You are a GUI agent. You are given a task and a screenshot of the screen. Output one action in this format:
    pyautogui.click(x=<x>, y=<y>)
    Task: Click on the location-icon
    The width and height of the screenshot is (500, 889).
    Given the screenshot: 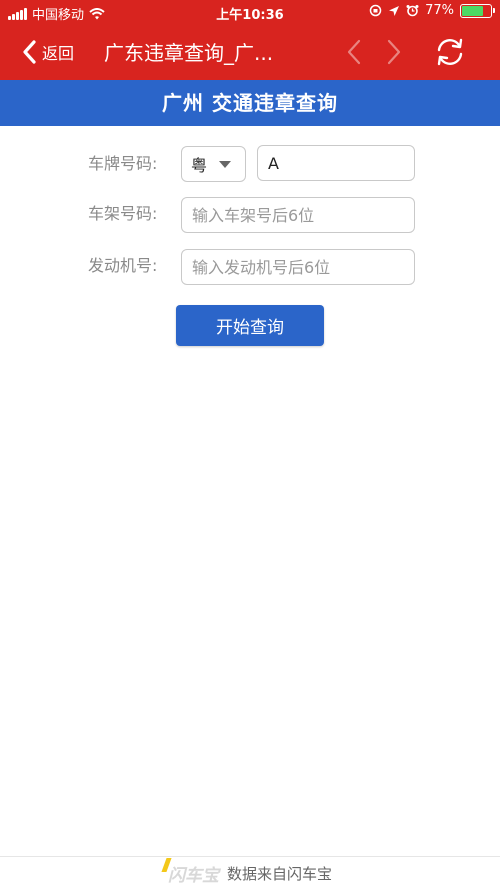 What is the action you would take?
    pyautogui.click(x=394, y=10)
    